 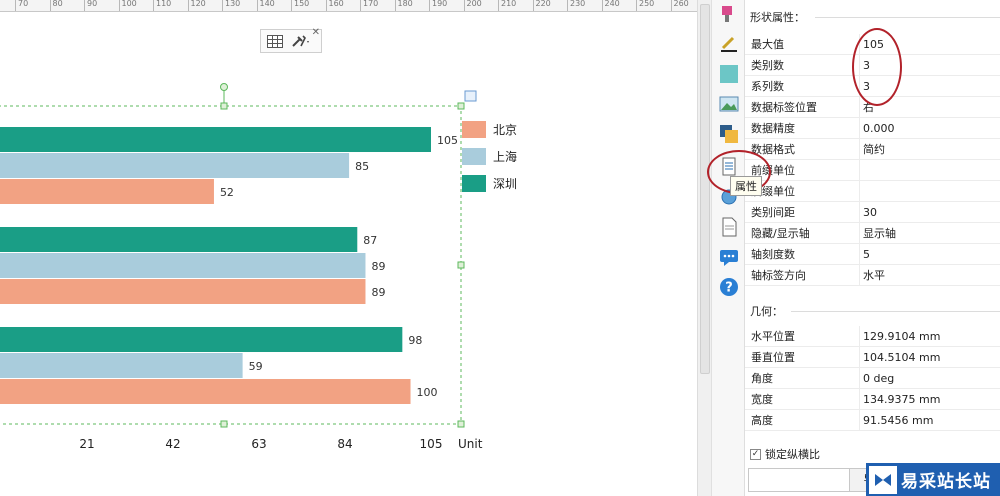 What do you see at coordinates (362, 166) in the screenshot?
I see `data-label: 85` at bounding box center [362, 166].